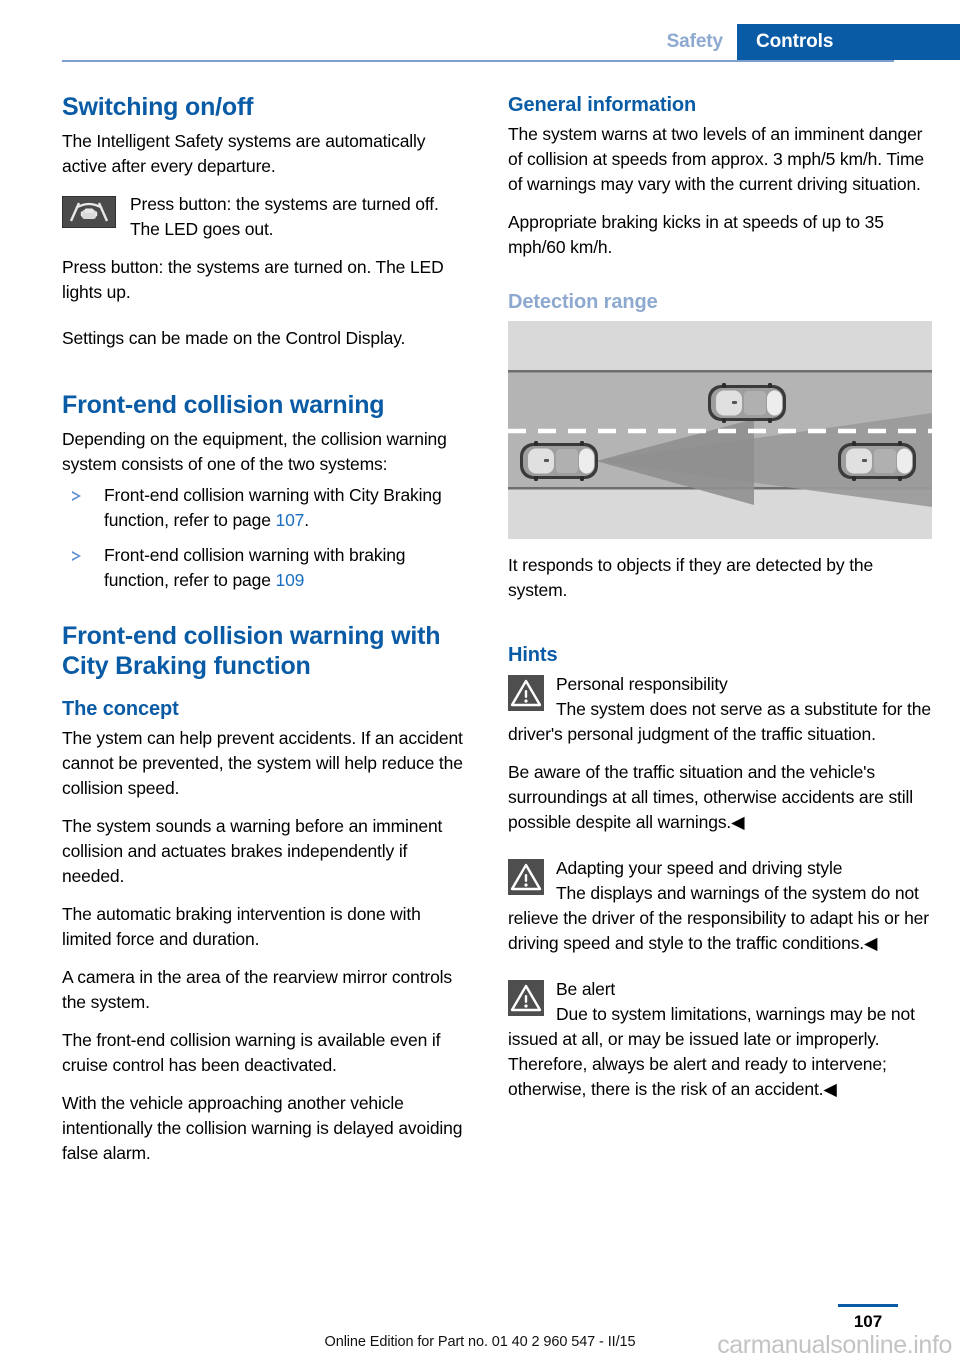 The width and height of the screenshot is (960, 1362). I want to click on page-reference-link: 107, so click(290, 520).